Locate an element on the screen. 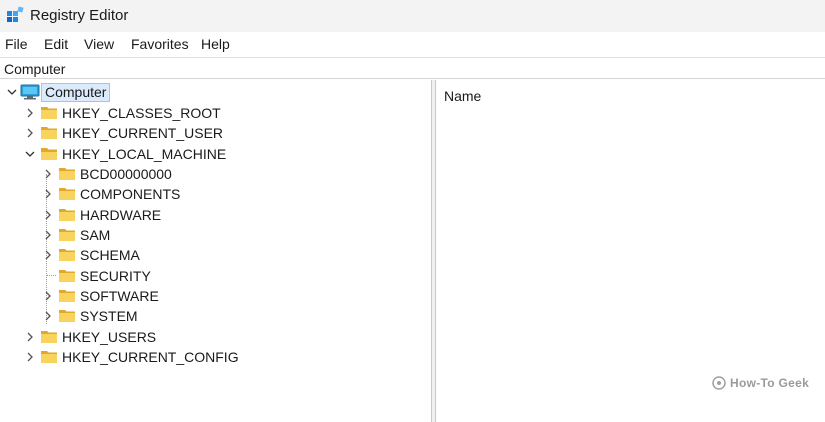 The image size is (825, 422). tree-node-hkey-classes-root: HKEY_CLASSES_ROOT is located at coordinates (120, 113).